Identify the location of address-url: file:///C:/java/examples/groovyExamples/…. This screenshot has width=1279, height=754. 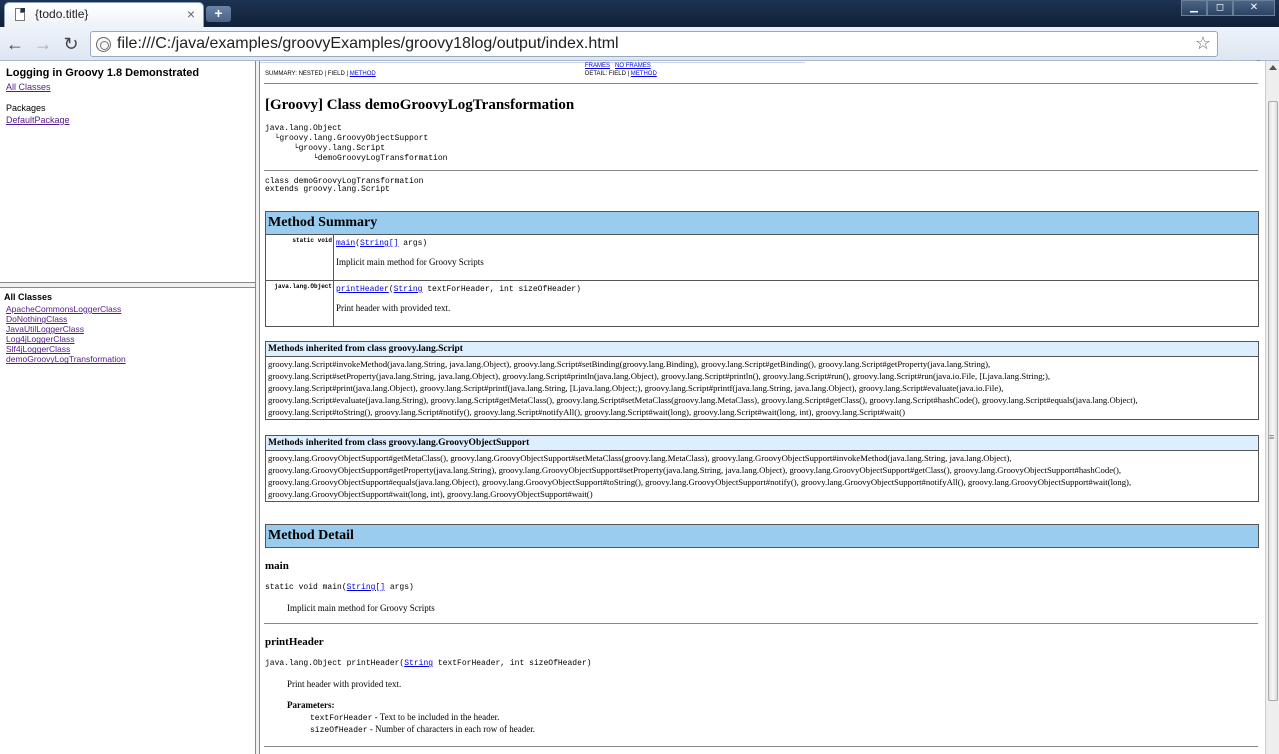
(368, 44).